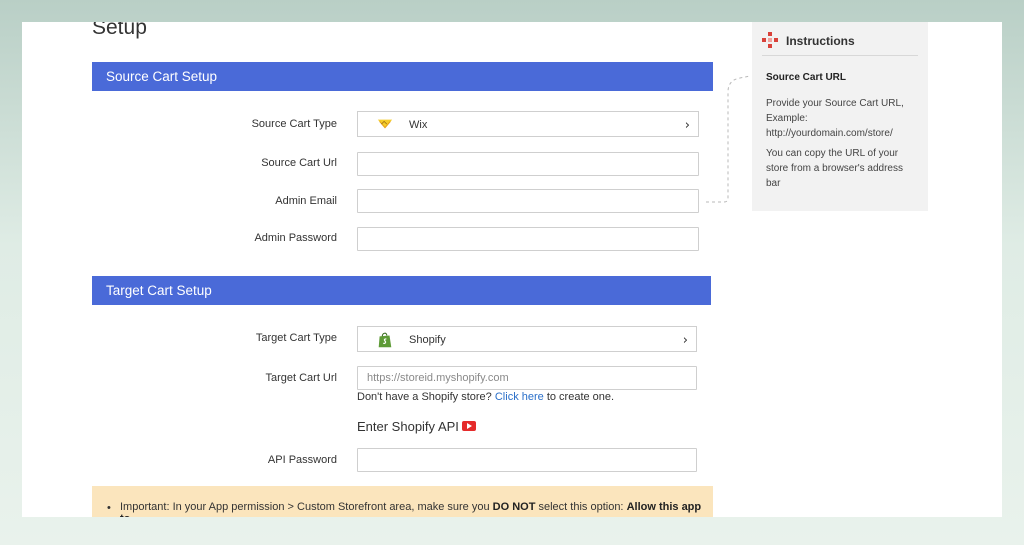 The height and width of the screenshot is (545, 1024). I want to click on api-password-field, so click(527, 460).